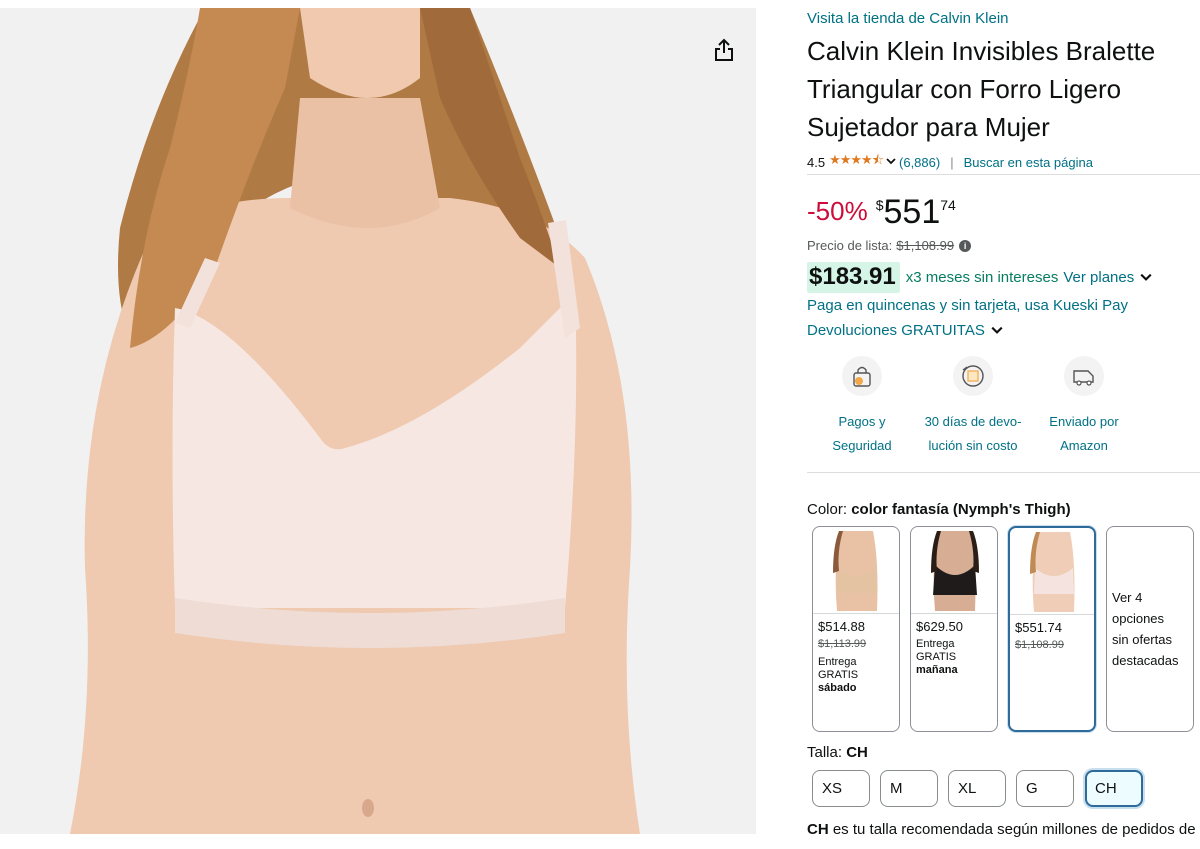 This screenshot has width=1200, height=849. I want to click on option-price: $551.74, so click(1038, 627).